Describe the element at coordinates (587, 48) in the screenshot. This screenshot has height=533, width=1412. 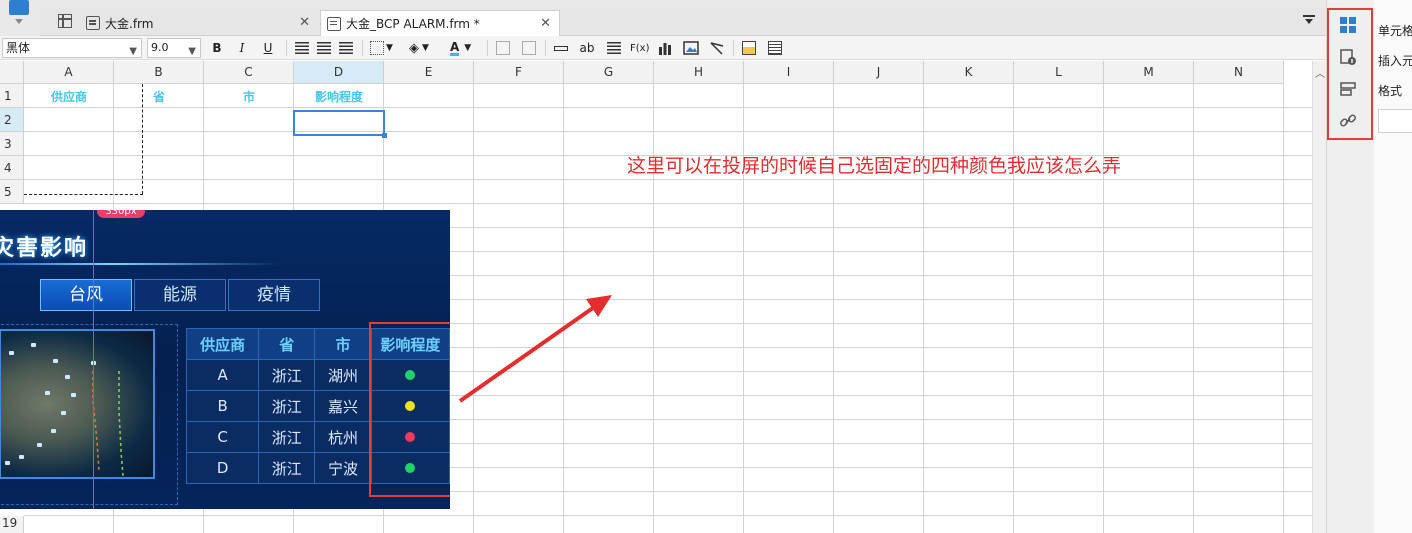
I see `text-button: ab` at that location.